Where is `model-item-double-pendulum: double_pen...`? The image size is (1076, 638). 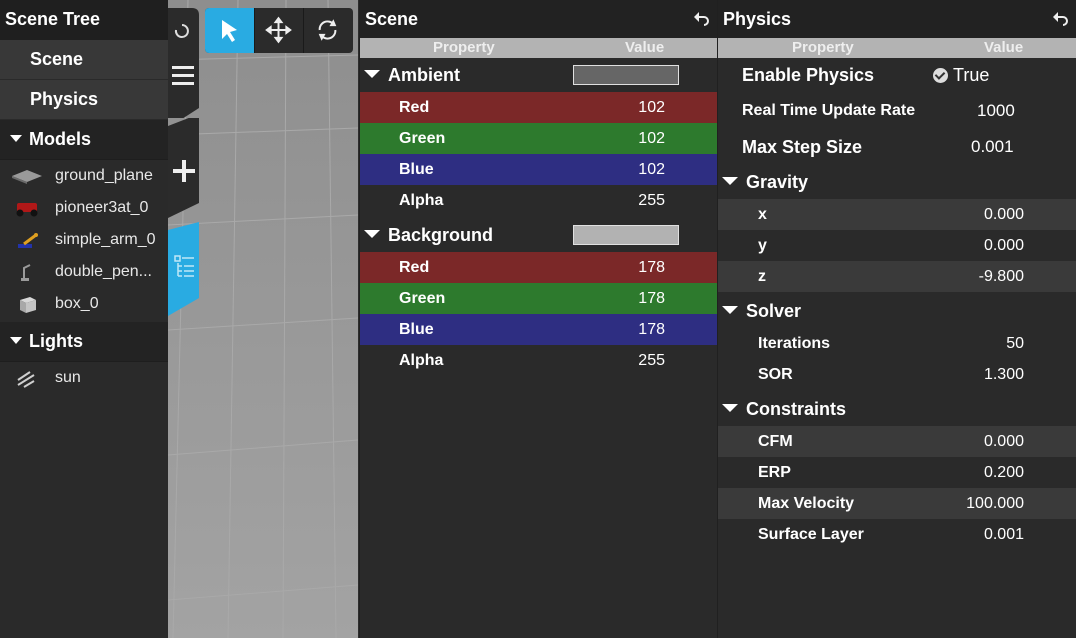
model-item-double-pendulum: double_pen... is located at coordinates (84, 272).